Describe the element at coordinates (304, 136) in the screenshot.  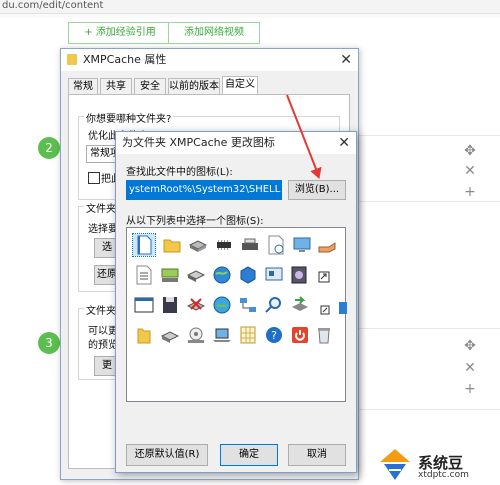
I see `annotation-arrow` at that location.